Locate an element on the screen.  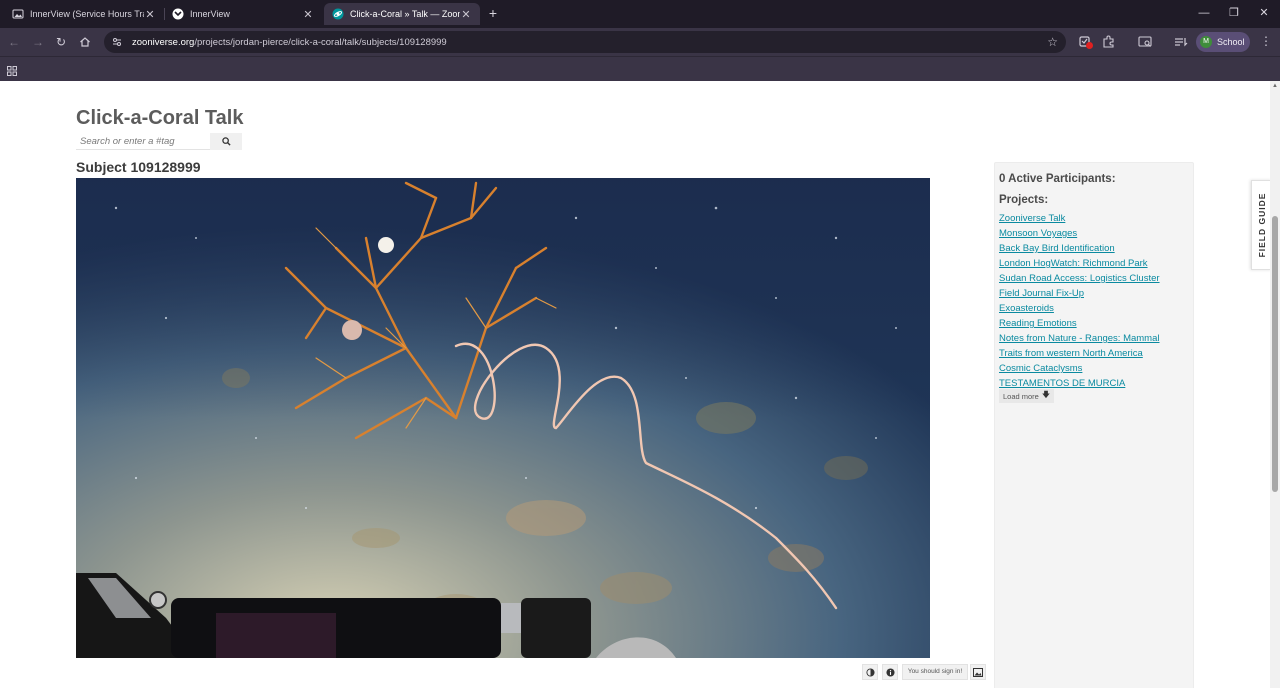
page-title: Click-a-Coral Talk is located at coordinates (160, 118).